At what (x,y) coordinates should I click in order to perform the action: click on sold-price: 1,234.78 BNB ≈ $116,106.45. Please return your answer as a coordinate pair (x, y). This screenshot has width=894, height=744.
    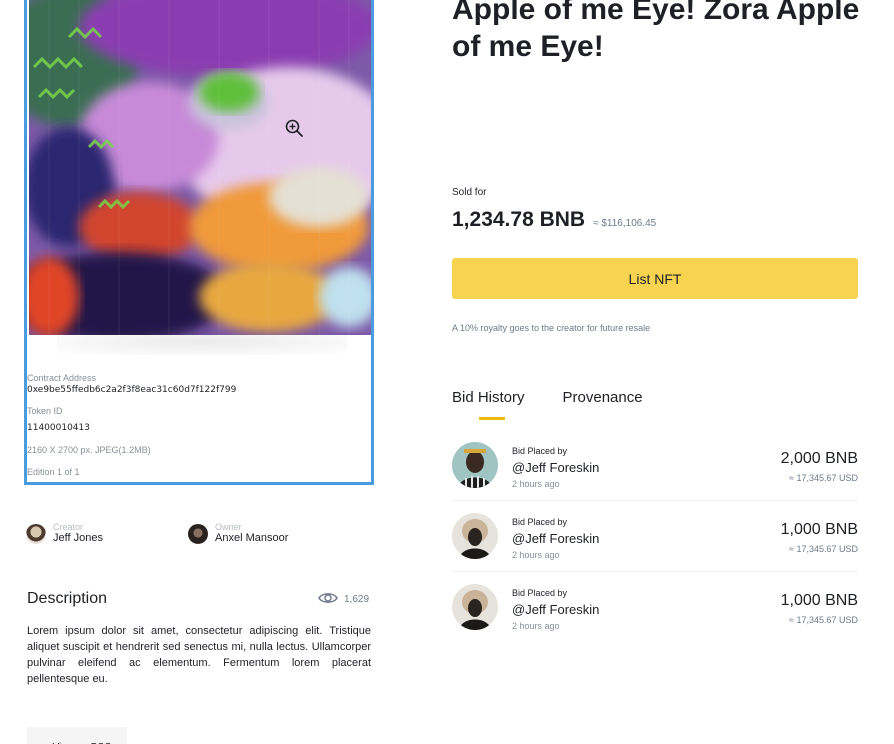
    Looking at the image, I should click on (554, 220).